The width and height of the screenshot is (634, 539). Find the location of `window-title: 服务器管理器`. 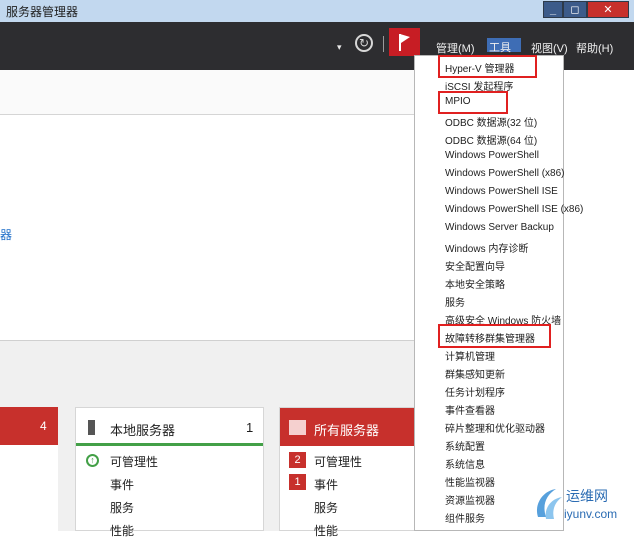

window-title: 服务器管理器 is located at coordinates (42, 12).